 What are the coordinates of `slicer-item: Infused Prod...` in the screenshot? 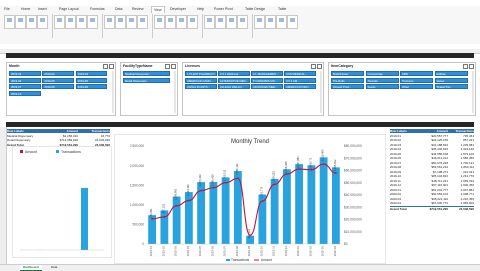 It's located at (347, 86).